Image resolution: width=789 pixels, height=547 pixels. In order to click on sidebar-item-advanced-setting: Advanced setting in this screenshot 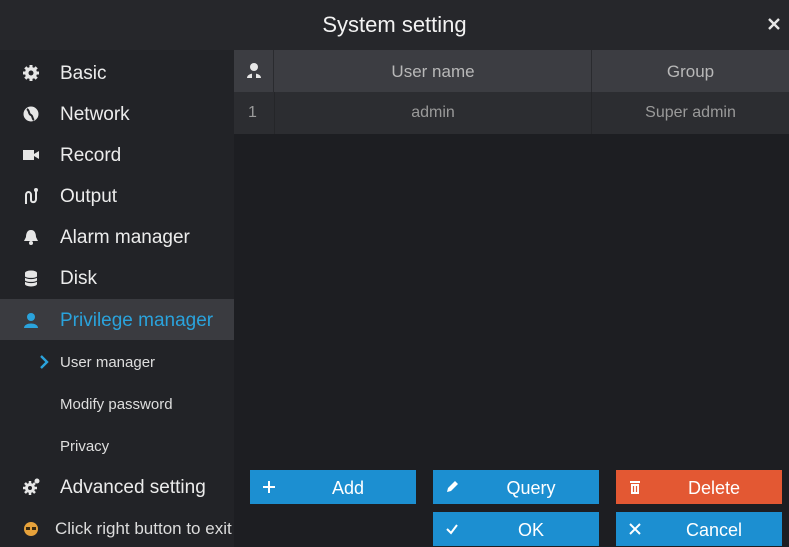, I will do `click(117, 486)`.